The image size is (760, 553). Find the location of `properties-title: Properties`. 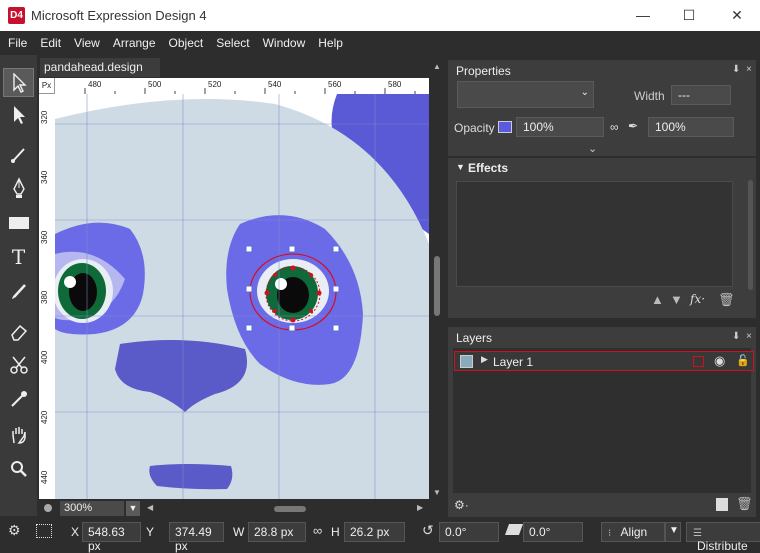

properties-title: Properties is located at coordinates (483, 71).